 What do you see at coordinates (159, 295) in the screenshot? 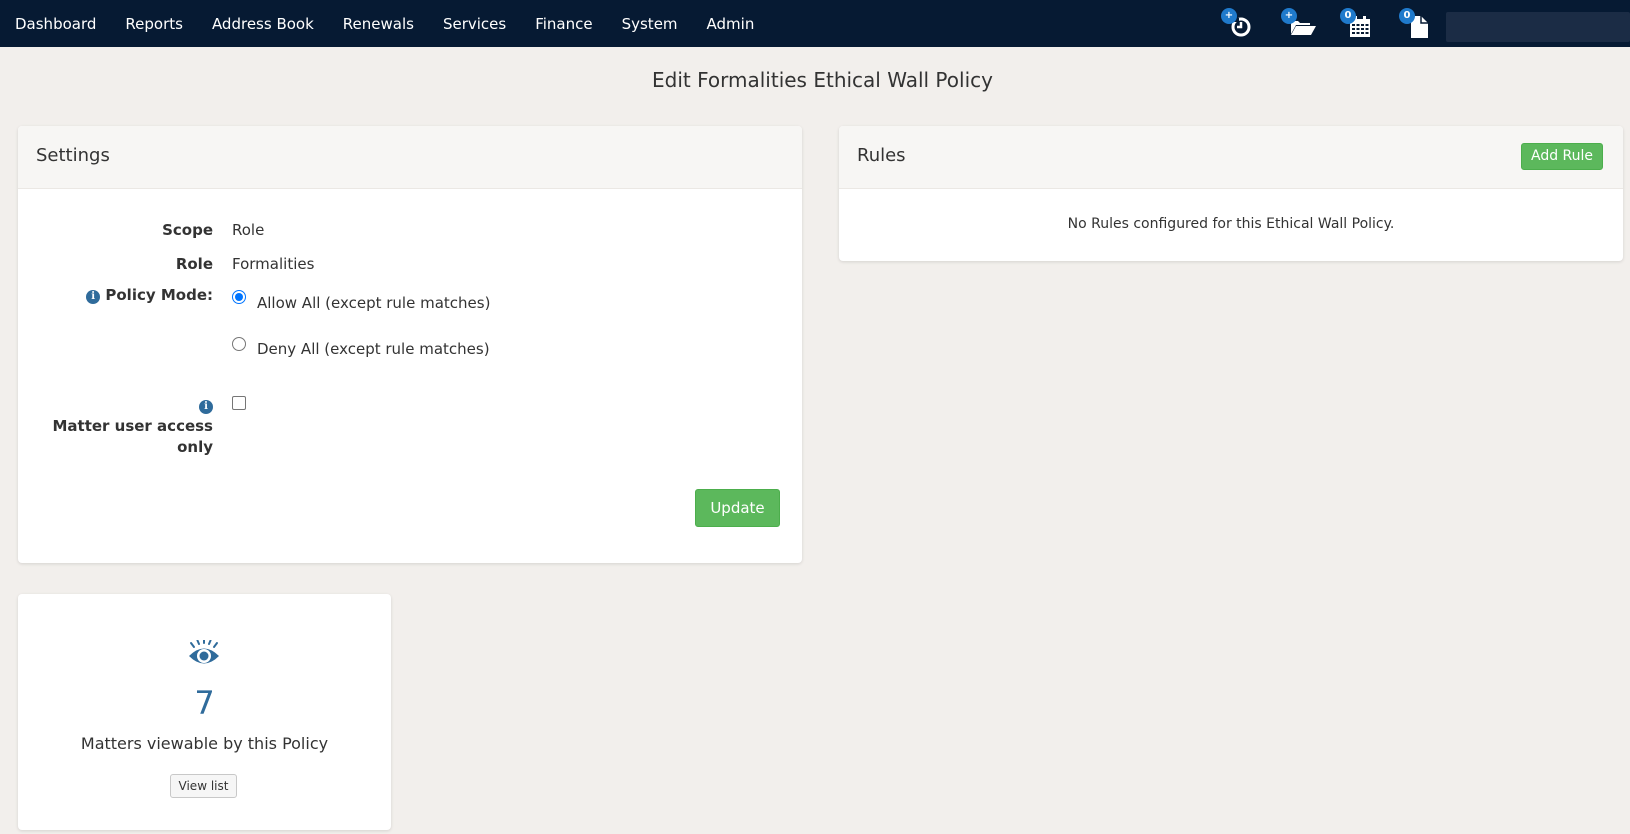
I see `policy-mode-label-text: Policy Mode:` at bounding box center [159, 295].